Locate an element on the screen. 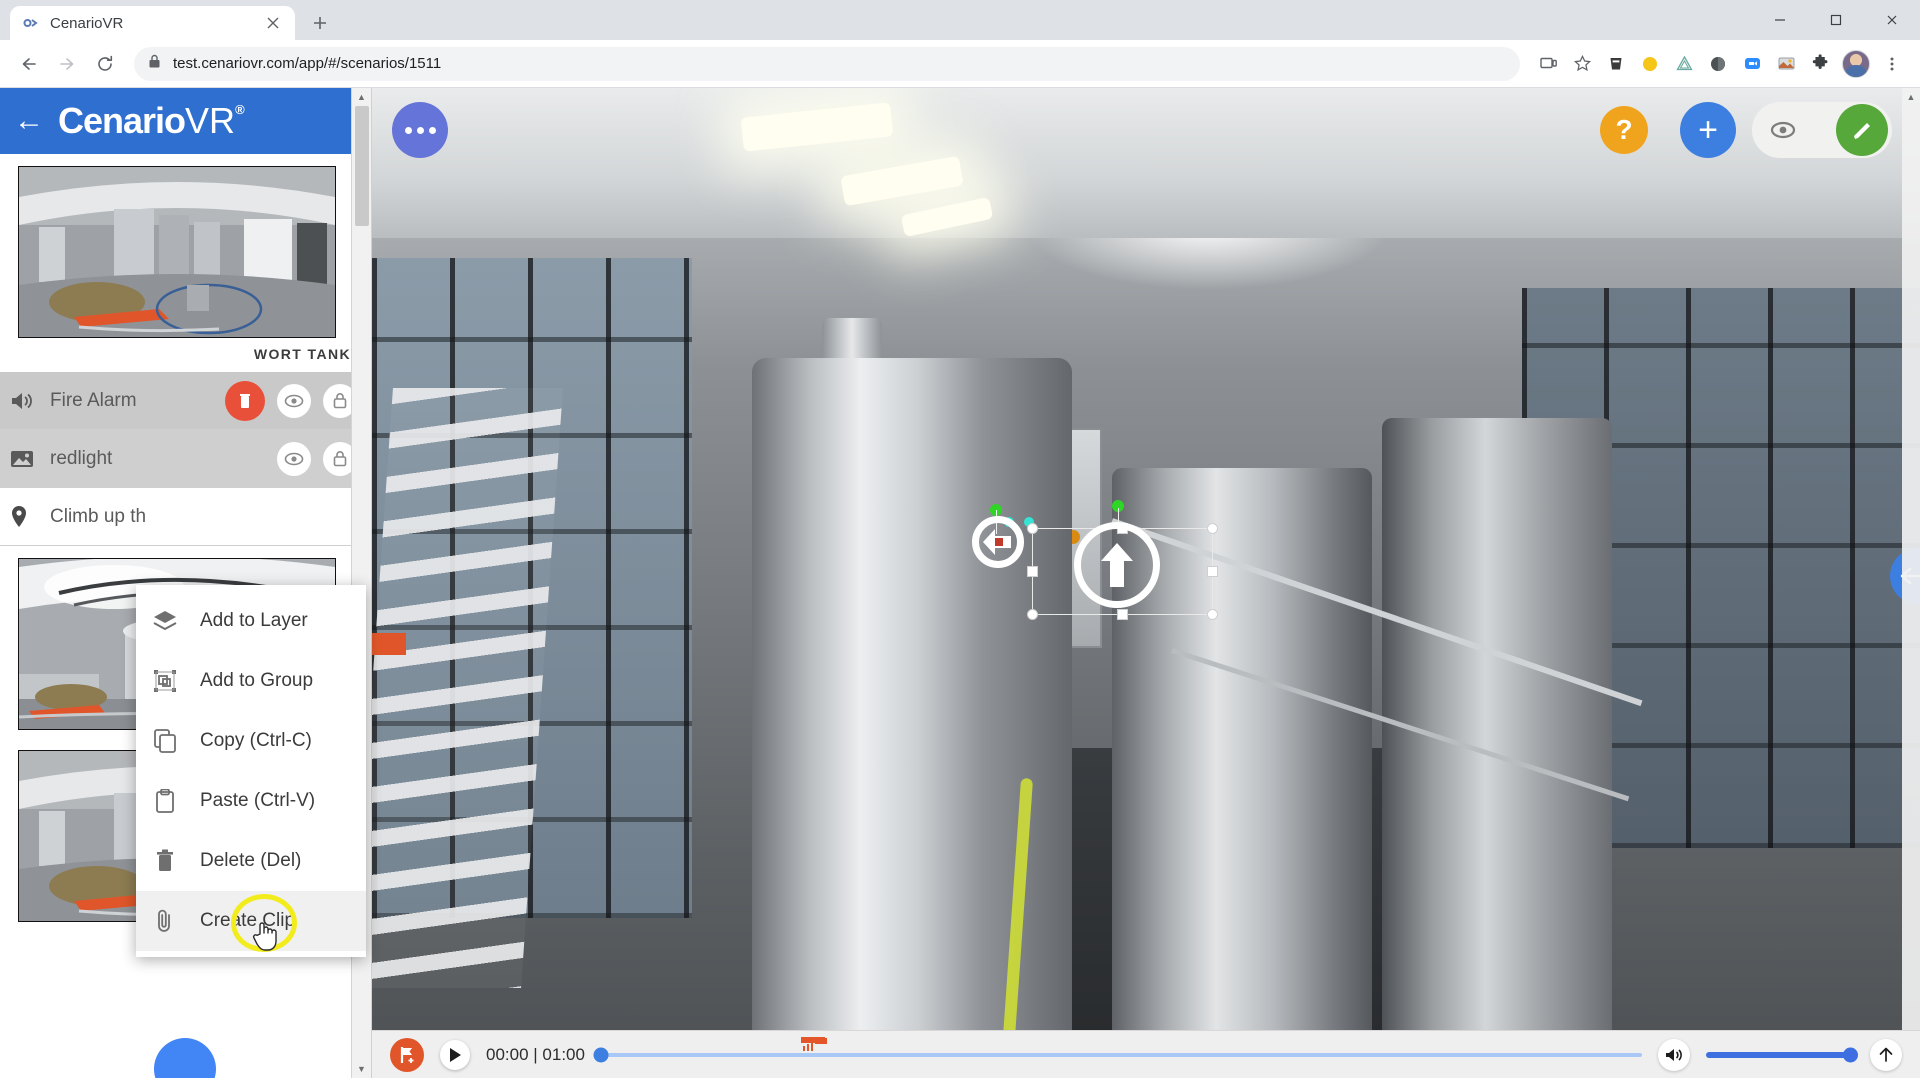 This screenshot has height=1078, width=1920. honey-icon is located at coordinates (1650, 64).